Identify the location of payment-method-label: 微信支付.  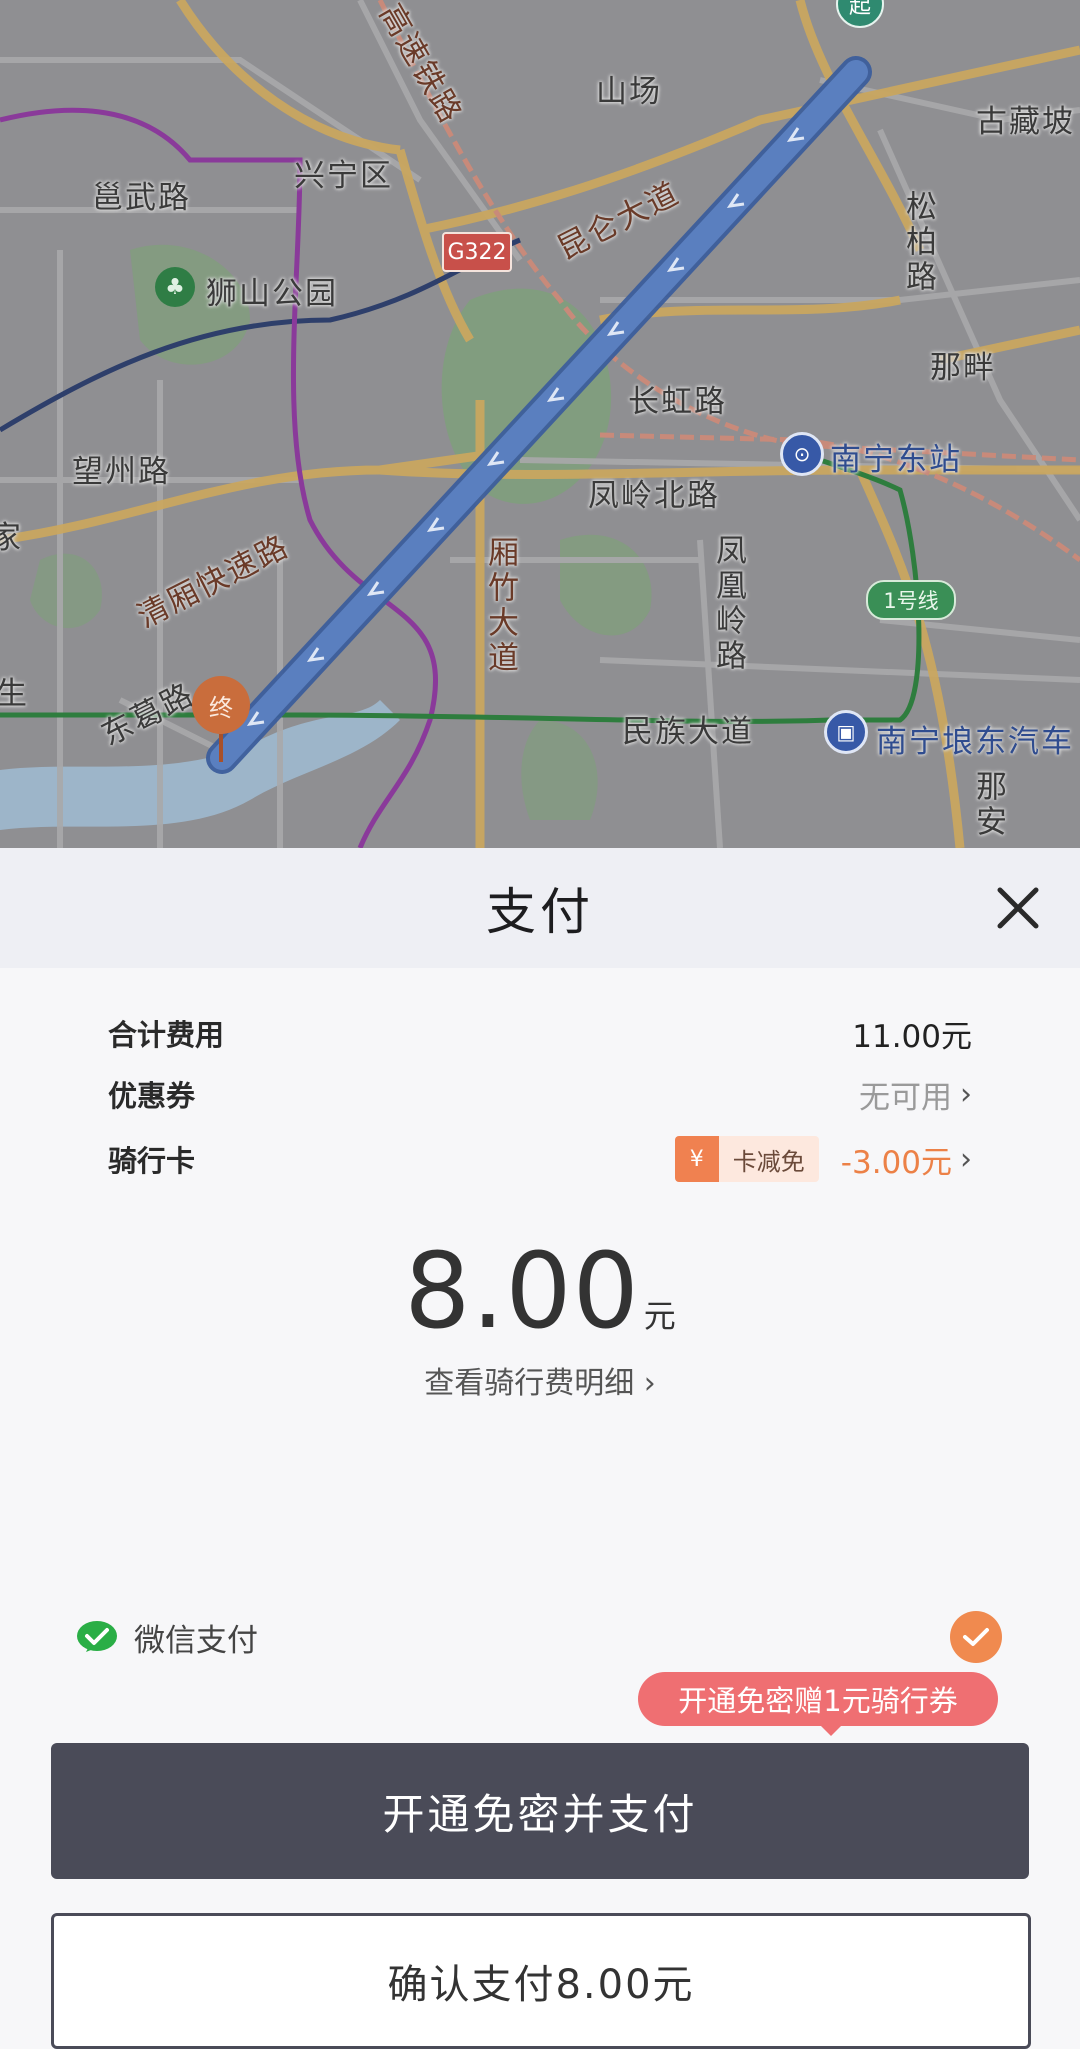
(196, 1640).